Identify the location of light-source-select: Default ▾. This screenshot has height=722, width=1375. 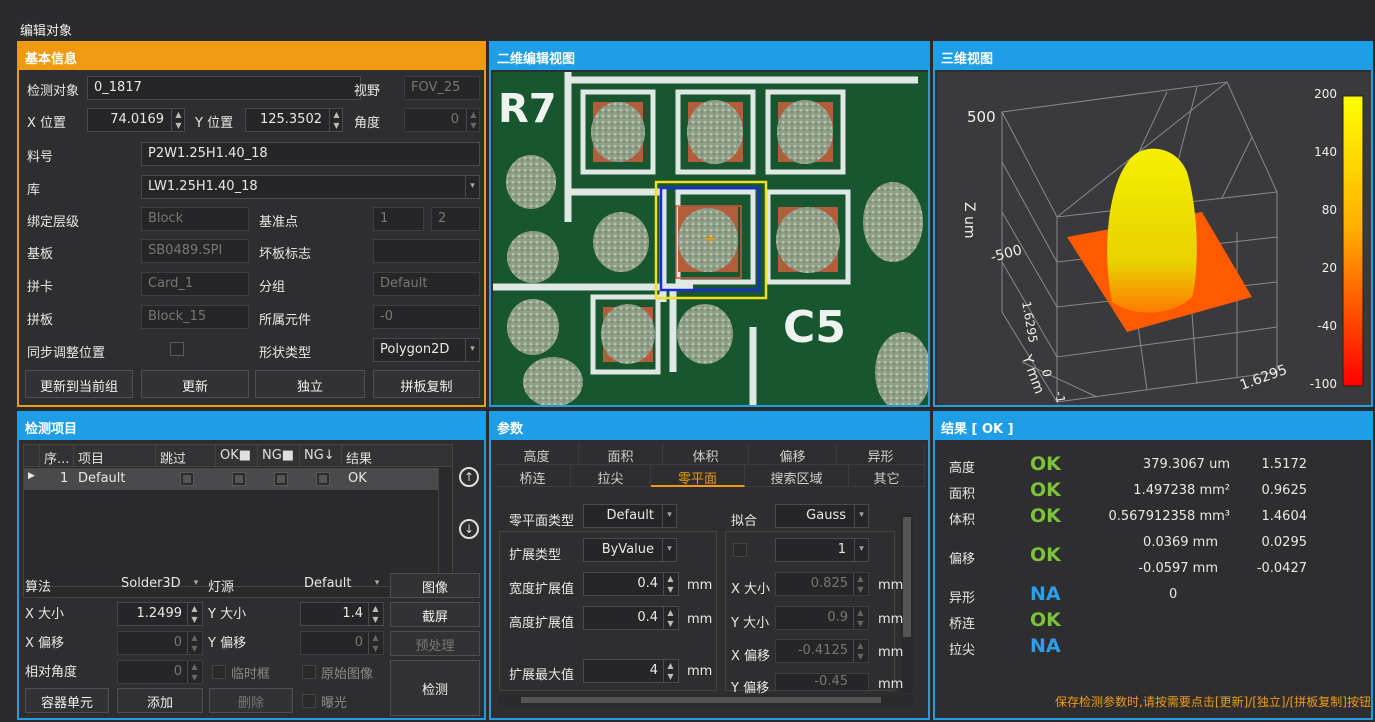
(341, 585).